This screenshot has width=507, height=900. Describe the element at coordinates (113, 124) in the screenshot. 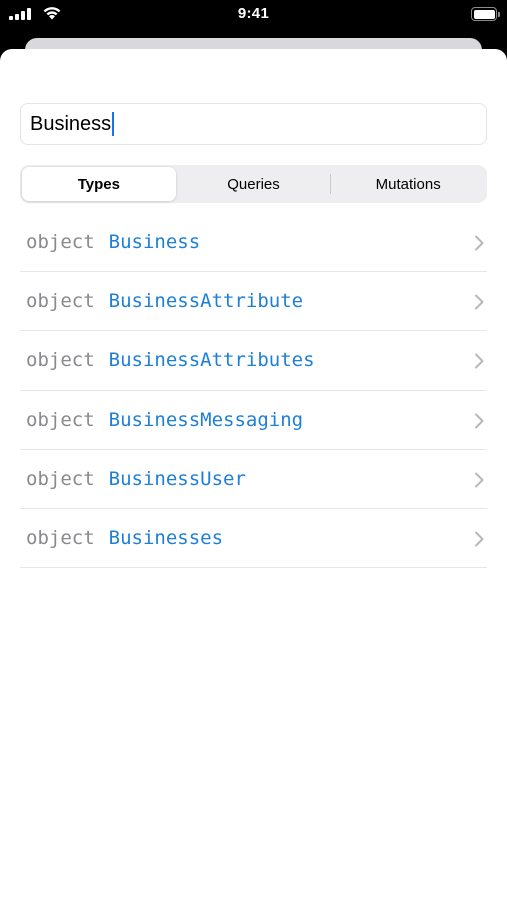

I see `text-caret` at that location.